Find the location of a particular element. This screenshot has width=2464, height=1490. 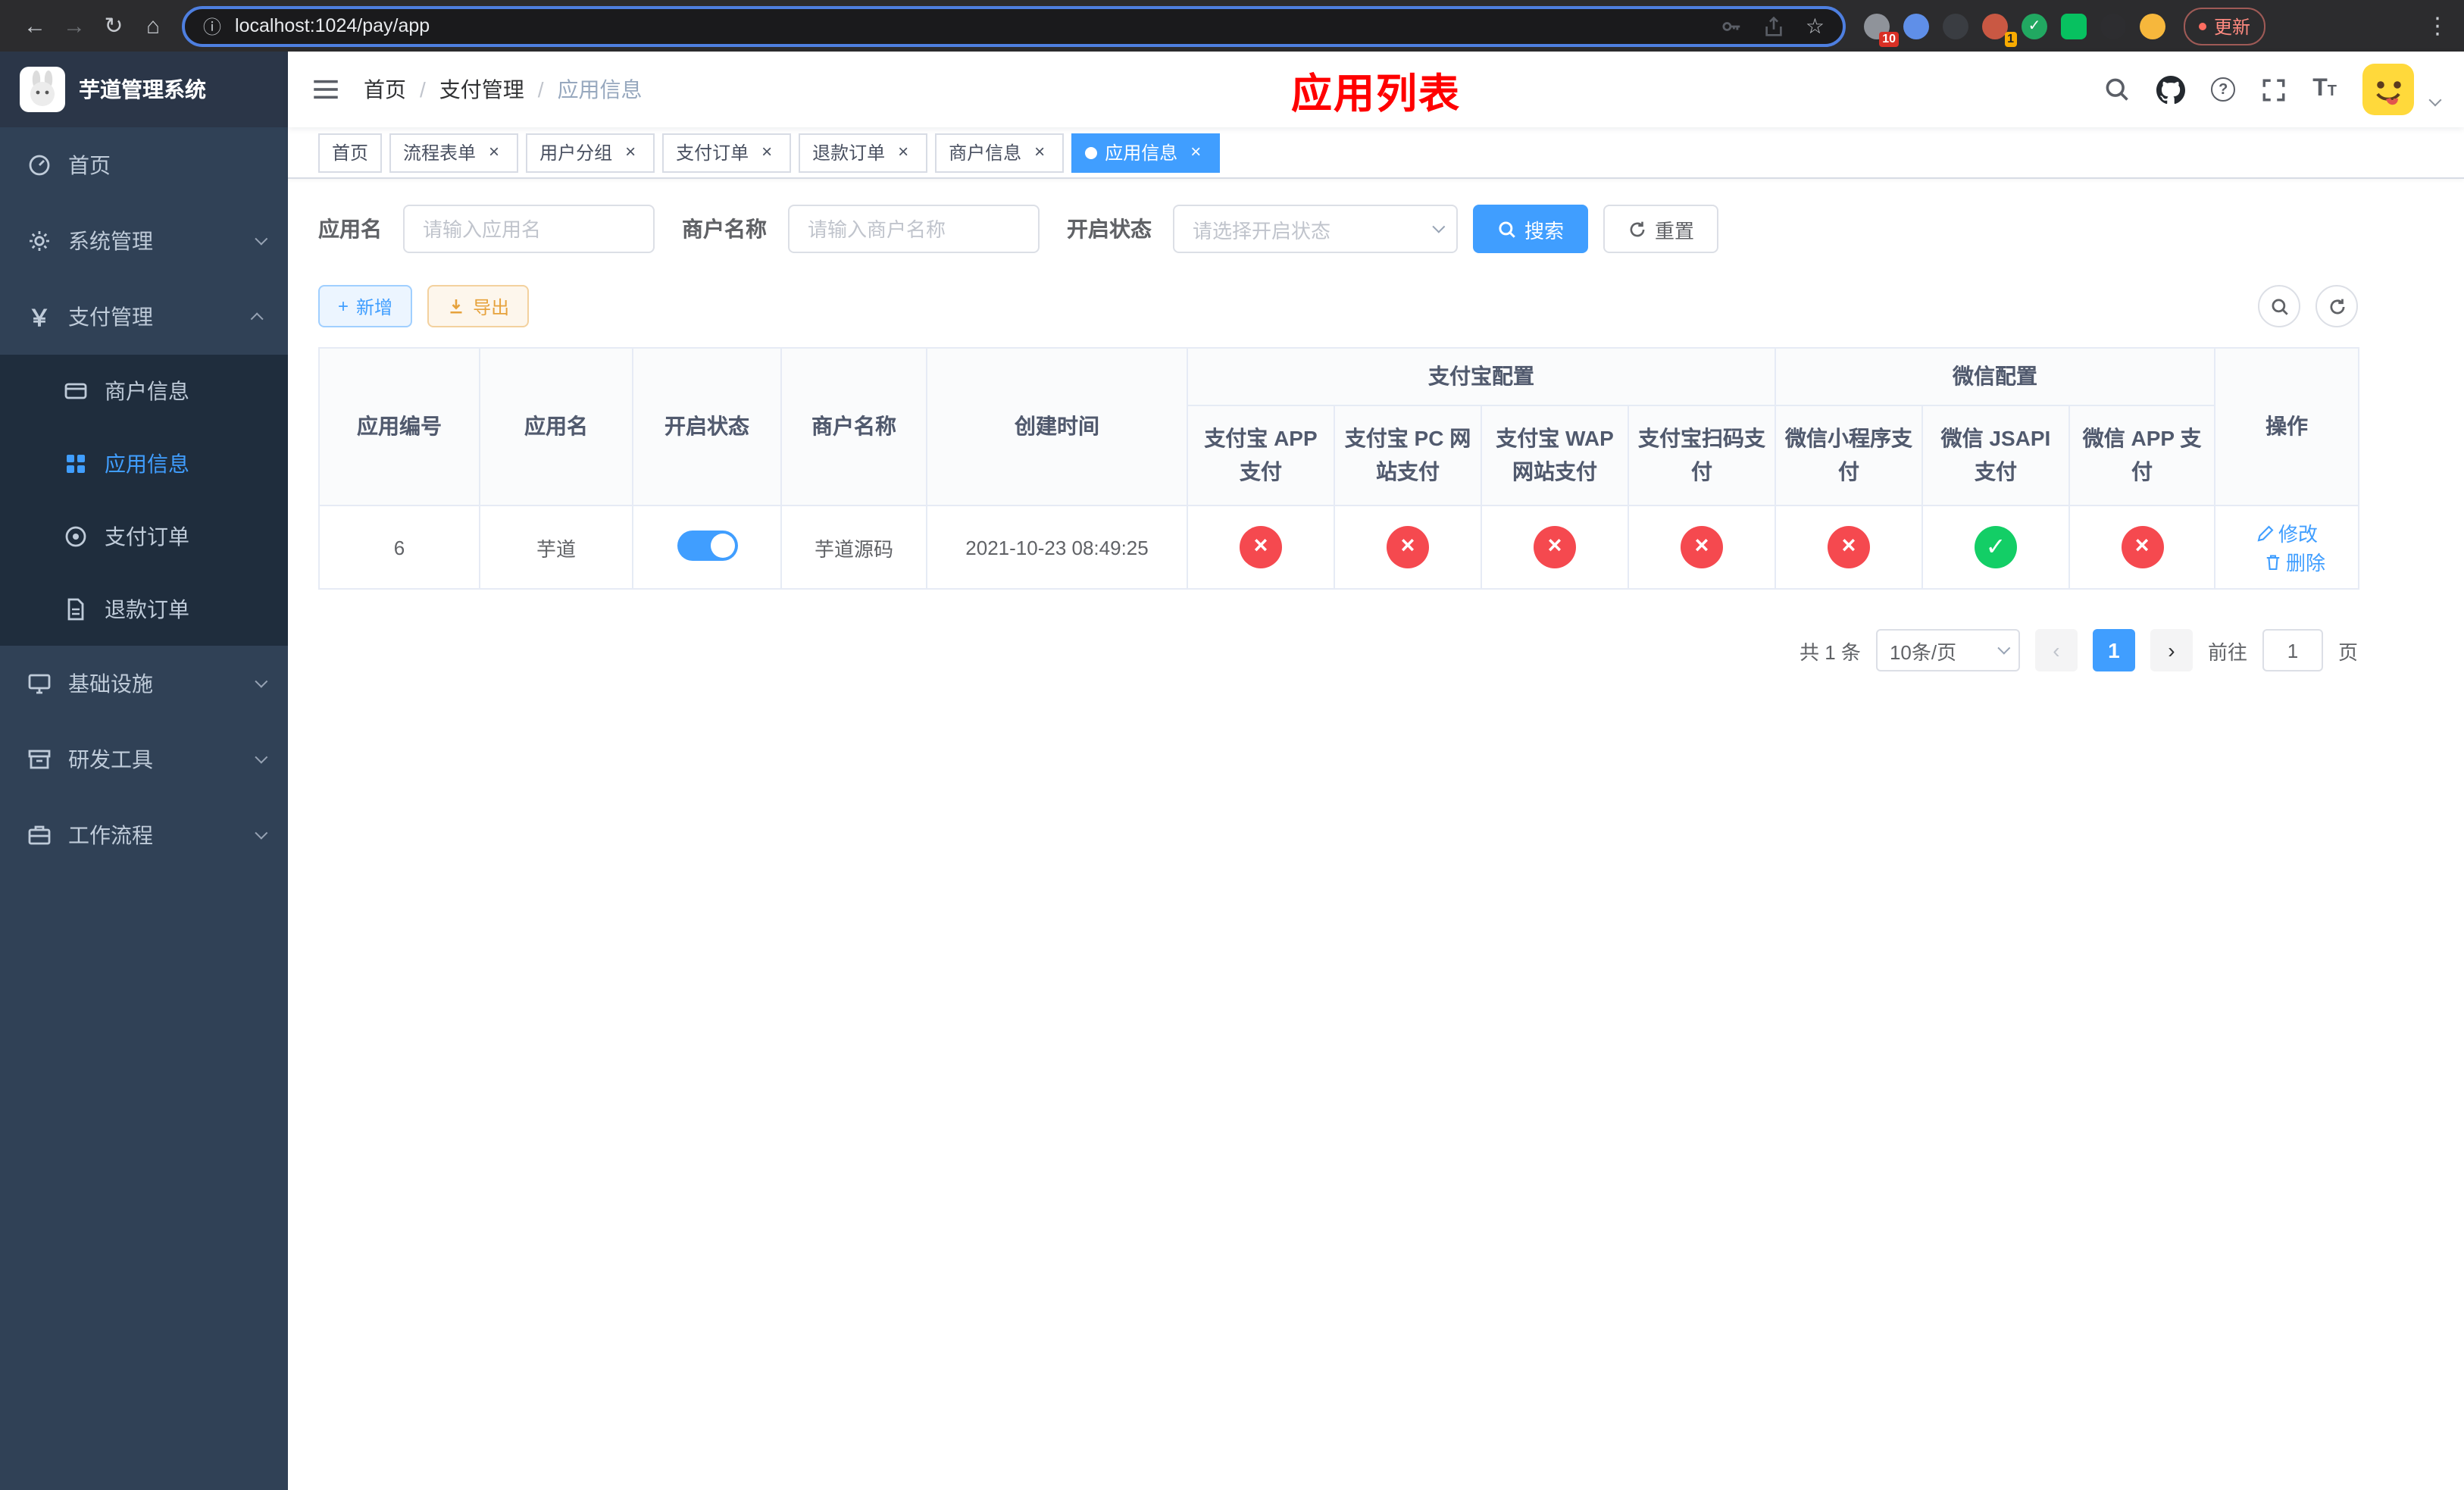

extension-dark-icon is located at coordinates (1955, 26).